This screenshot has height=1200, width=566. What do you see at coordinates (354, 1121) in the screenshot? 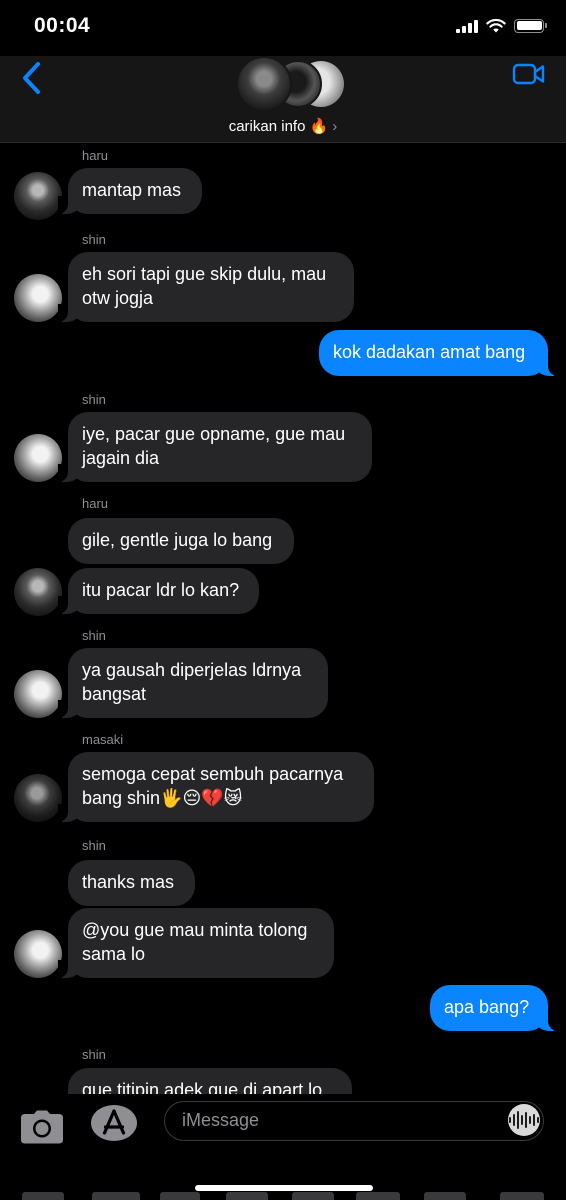
I see `message-input: iMessage` at bounding box center [354, 1121].